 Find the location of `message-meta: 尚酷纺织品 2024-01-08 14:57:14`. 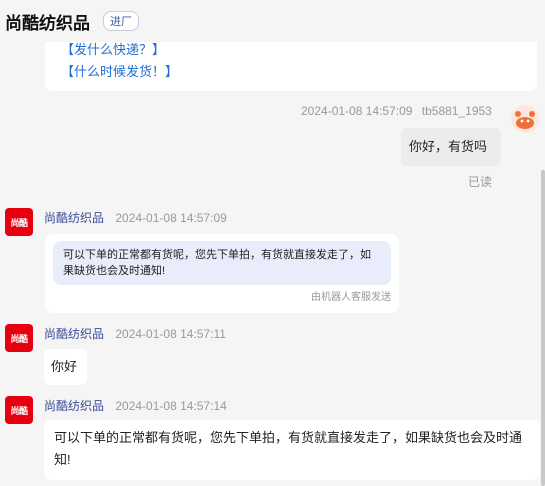

message-meta: 尚酷纺织品 2024-01-08 14:57:14 is located at coordinates (135, 405).